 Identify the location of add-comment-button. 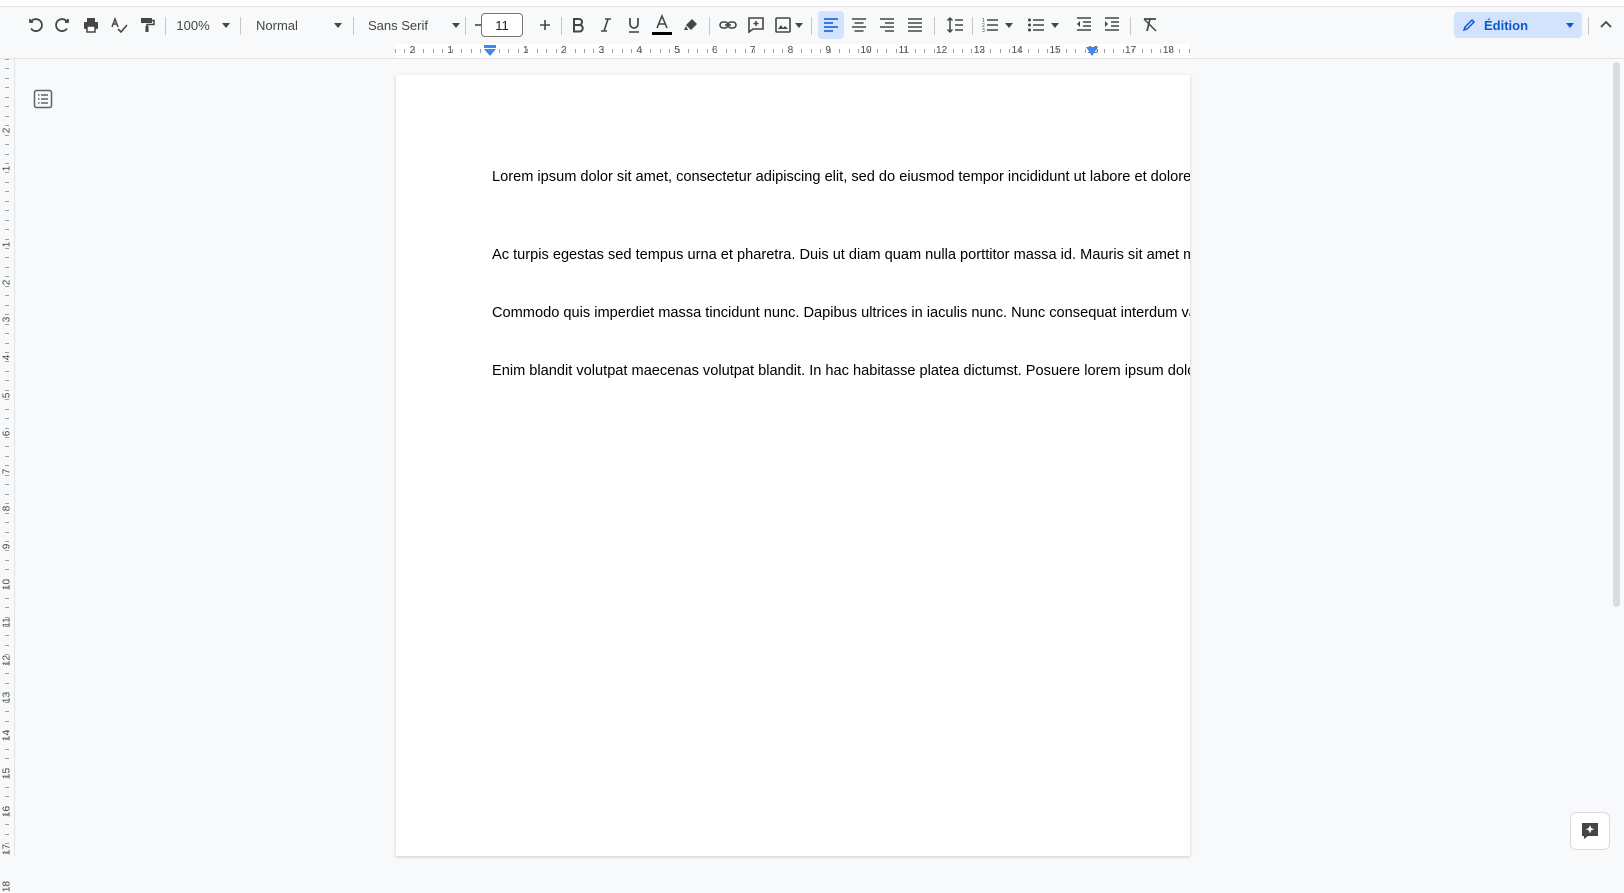
(756, 25).